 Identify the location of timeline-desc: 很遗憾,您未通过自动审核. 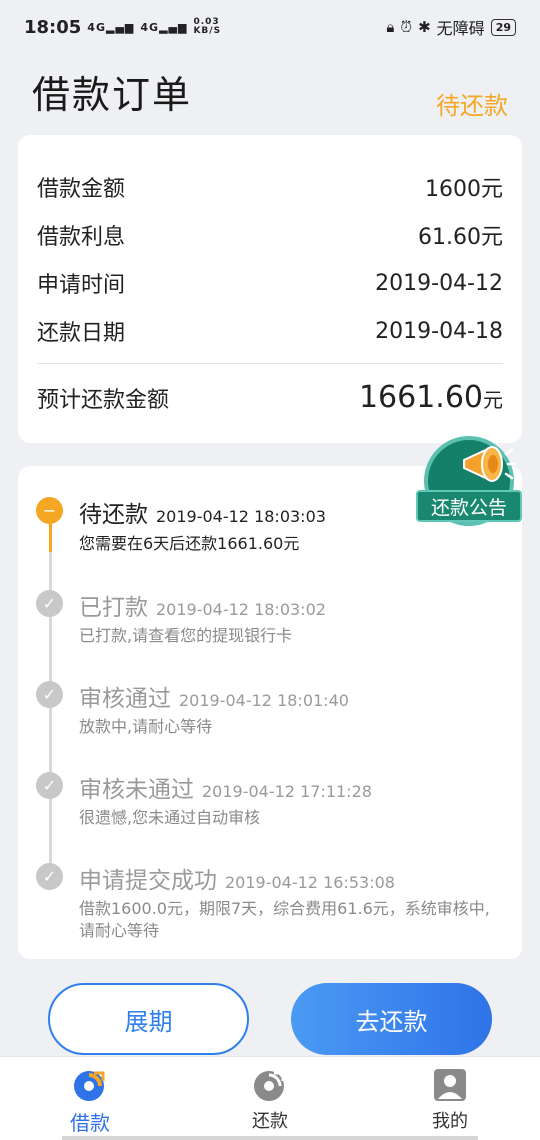
(170, 817).